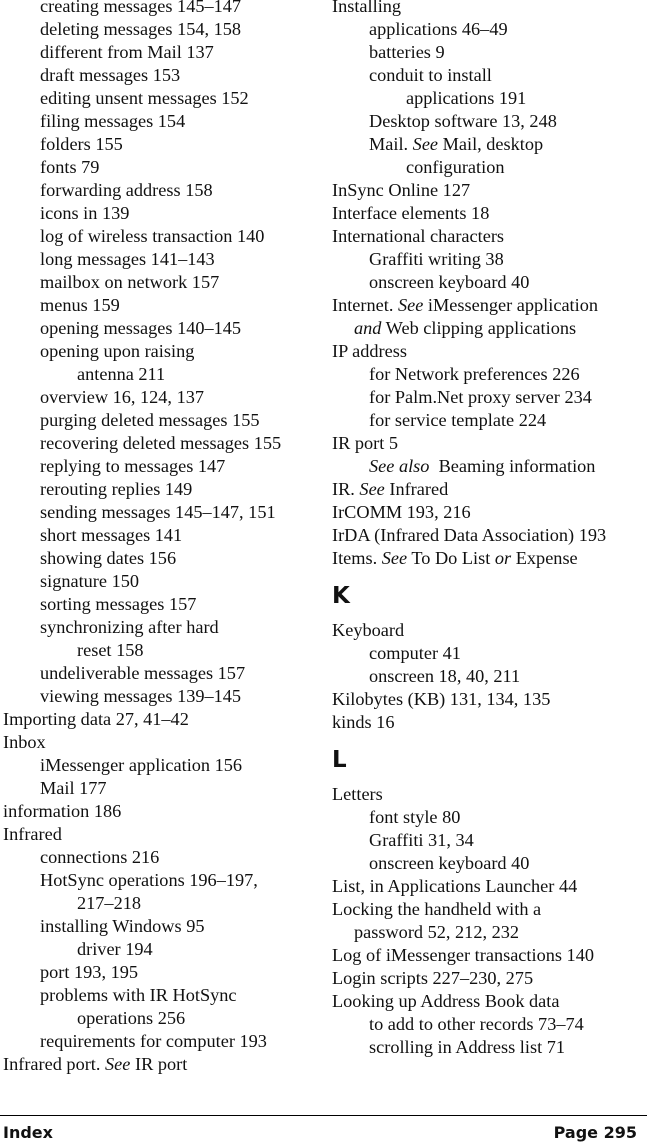  What do you see at coordinates (163, 788) in the screenshot?
I see `index-subentry: Mail 177` at bounding box center [163, 788].